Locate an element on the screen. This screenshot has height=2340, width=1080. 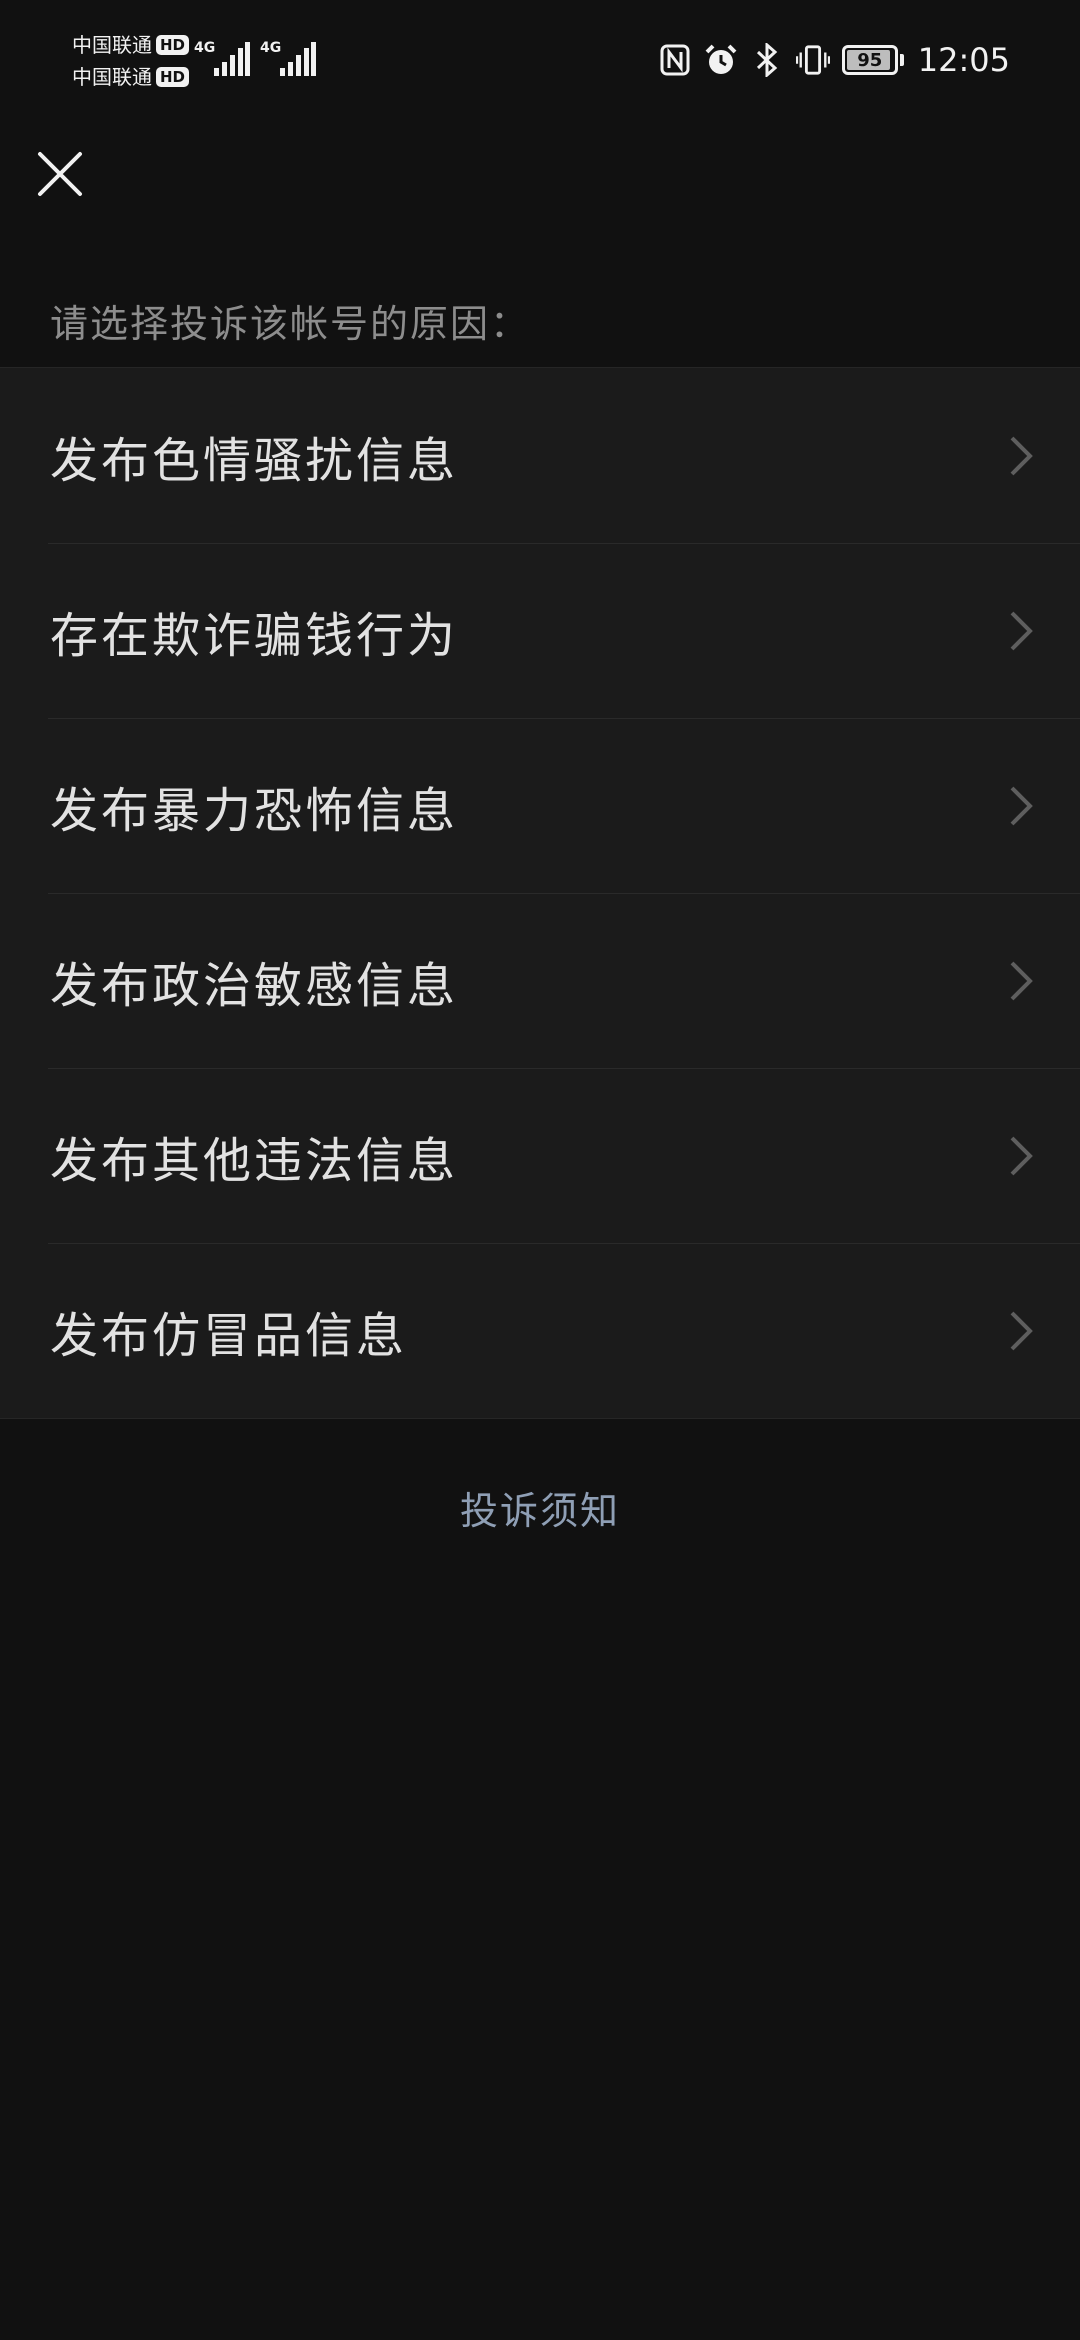
status-icons: 95 12:05 is located at coordinates (834, 60).